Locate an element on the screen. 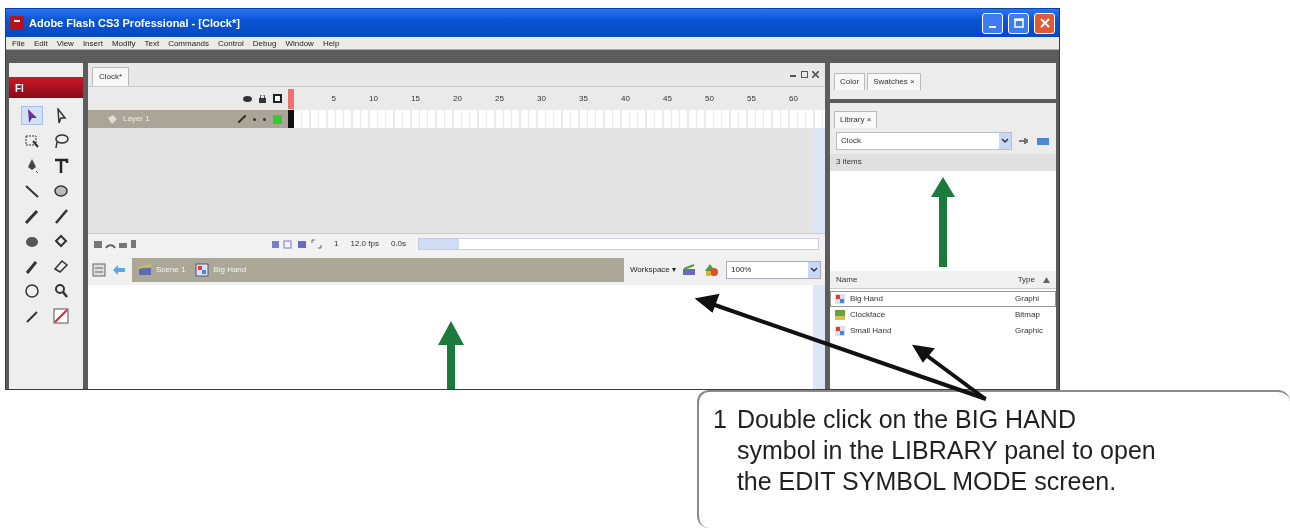  menu-item: Window is located at coordinates (299, 43).